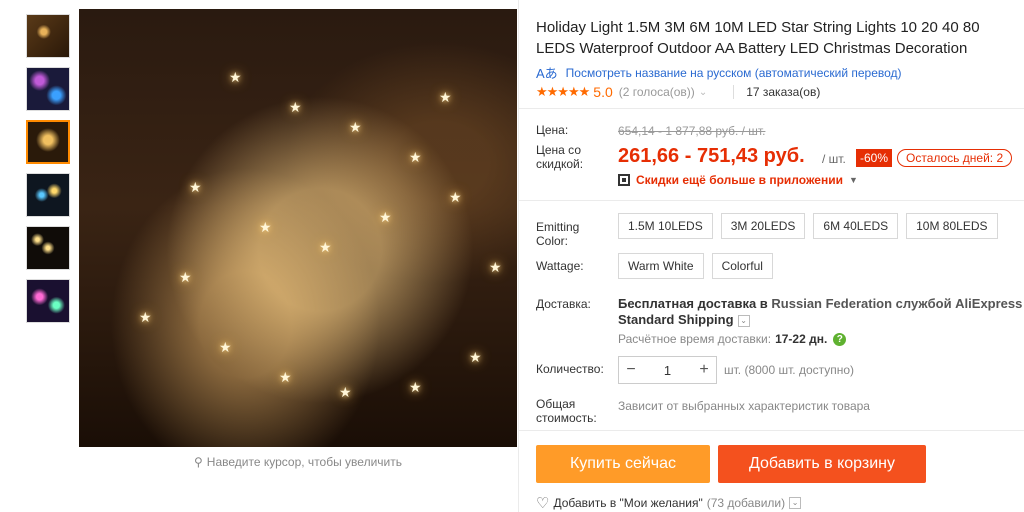 This screenshot has height=512, width=1024. I want to click on column-divider, so click(518, 256).